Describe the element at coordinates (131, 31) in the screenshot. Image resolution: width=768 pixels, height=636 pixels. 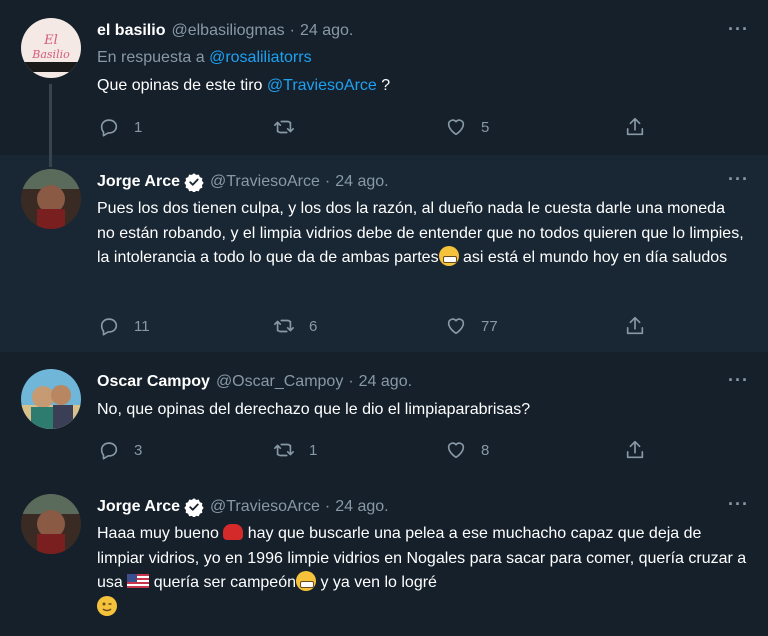
I see `display-name: el basilio` at that location.